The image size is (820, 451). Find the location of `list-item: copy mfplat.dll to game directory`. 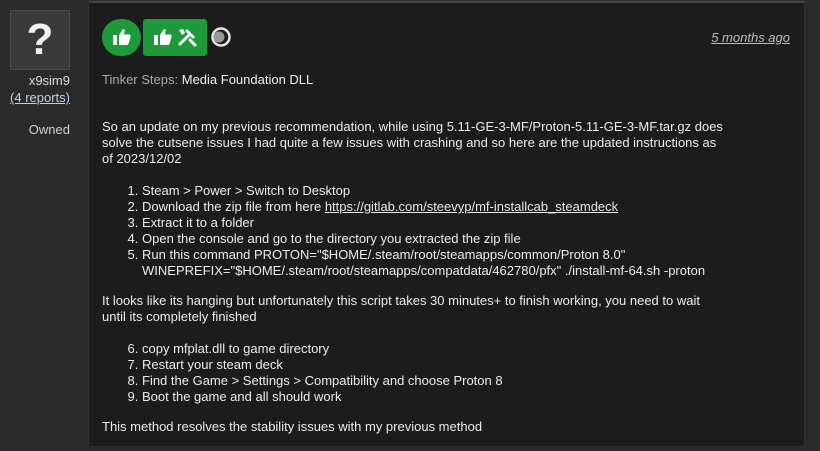

list-item: copy mfplat.dll to game directory is located at coordinates (434, 349).